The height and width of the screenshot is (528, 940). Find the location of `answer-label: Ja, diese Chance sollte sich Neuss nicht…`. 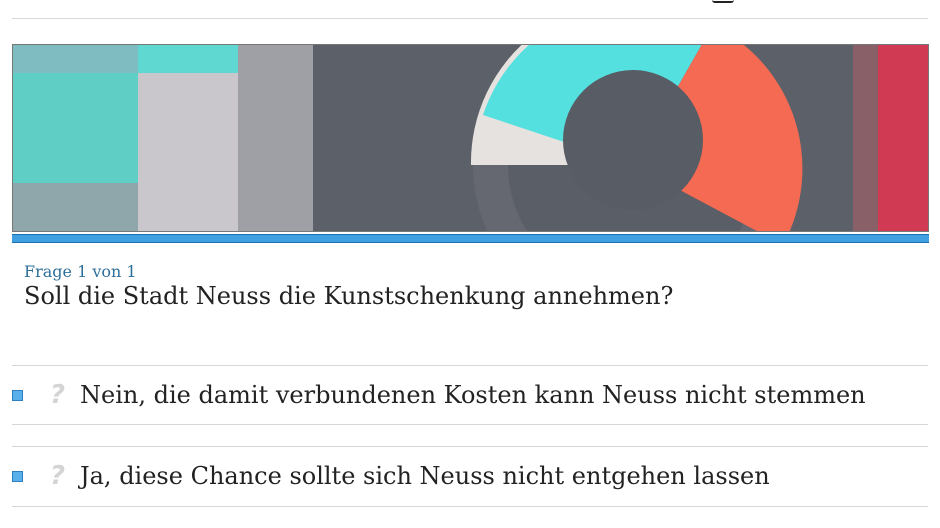

answer-label: Ja, diese Chance sollte sich Neuss nicht… is located at coordinates (425, 476).